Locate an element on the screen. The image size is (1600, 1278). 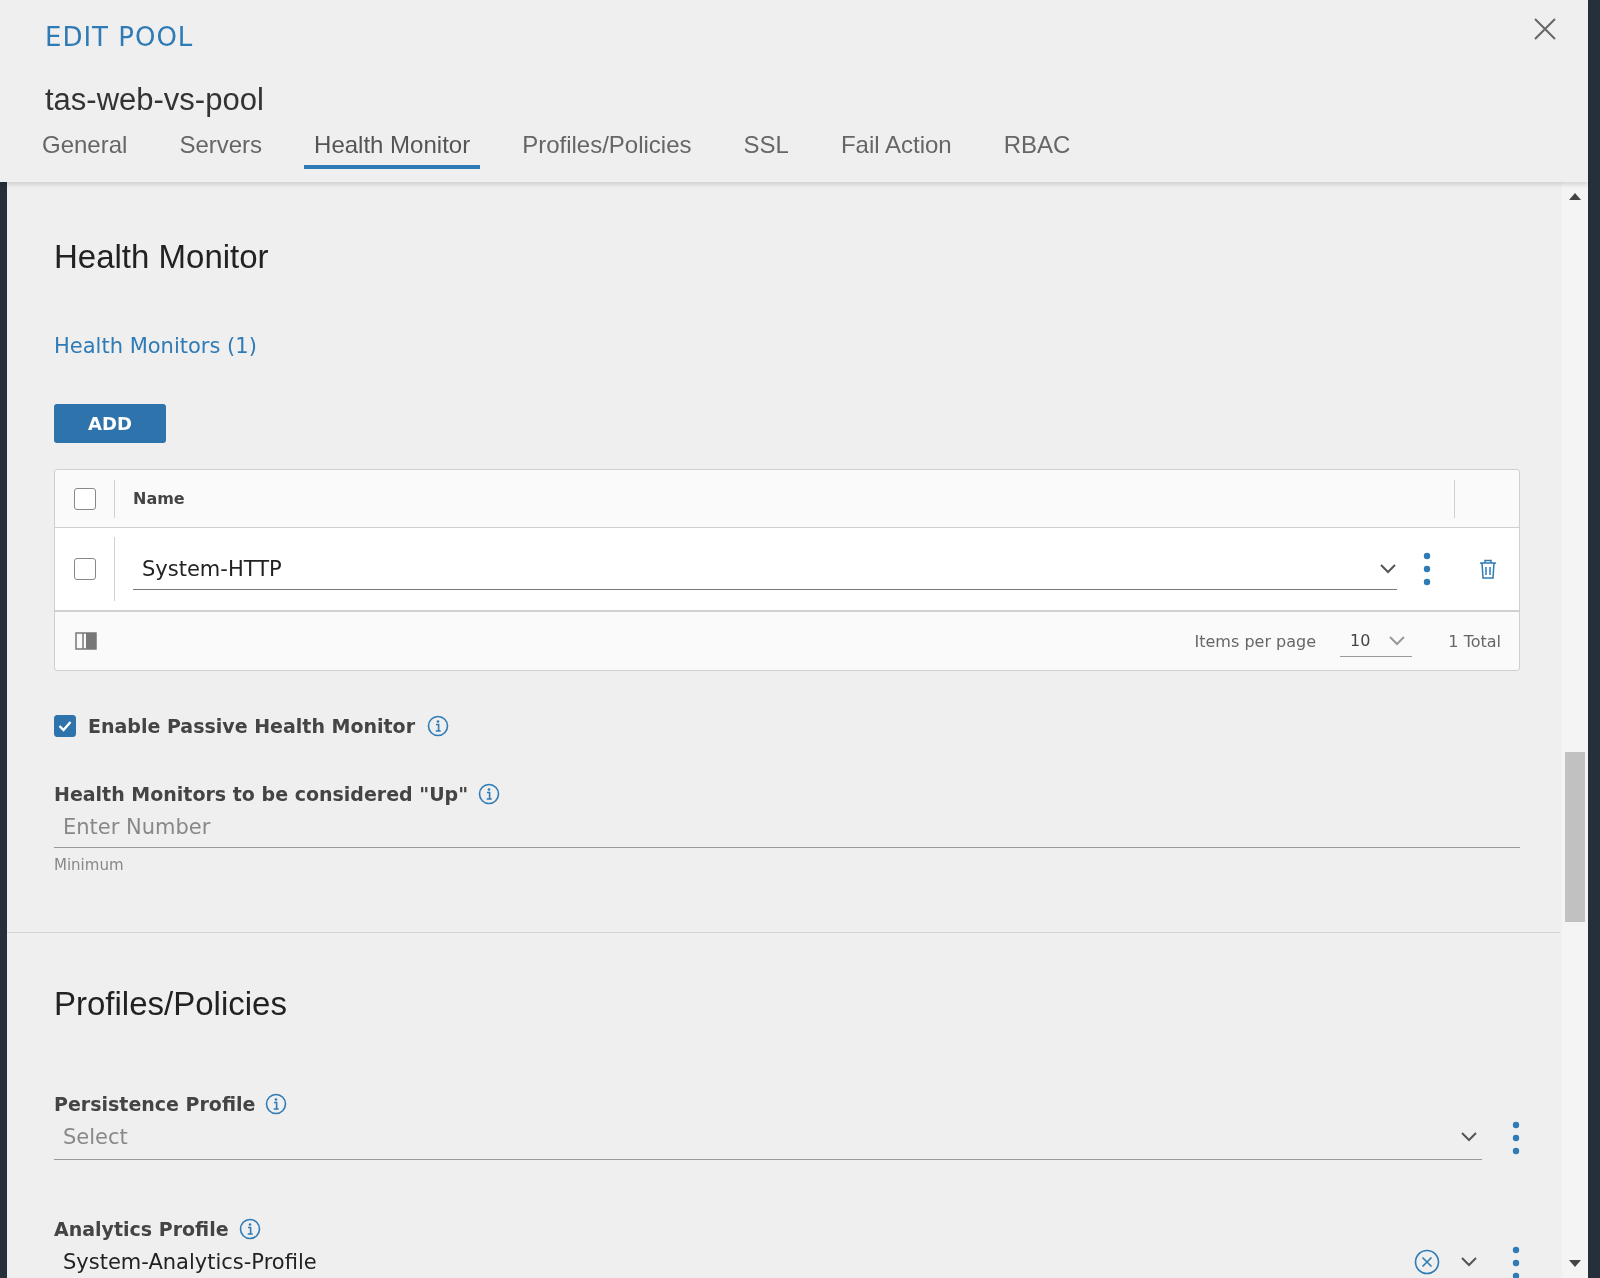
tab: Health Monitor is located at coordinates (392, 148).